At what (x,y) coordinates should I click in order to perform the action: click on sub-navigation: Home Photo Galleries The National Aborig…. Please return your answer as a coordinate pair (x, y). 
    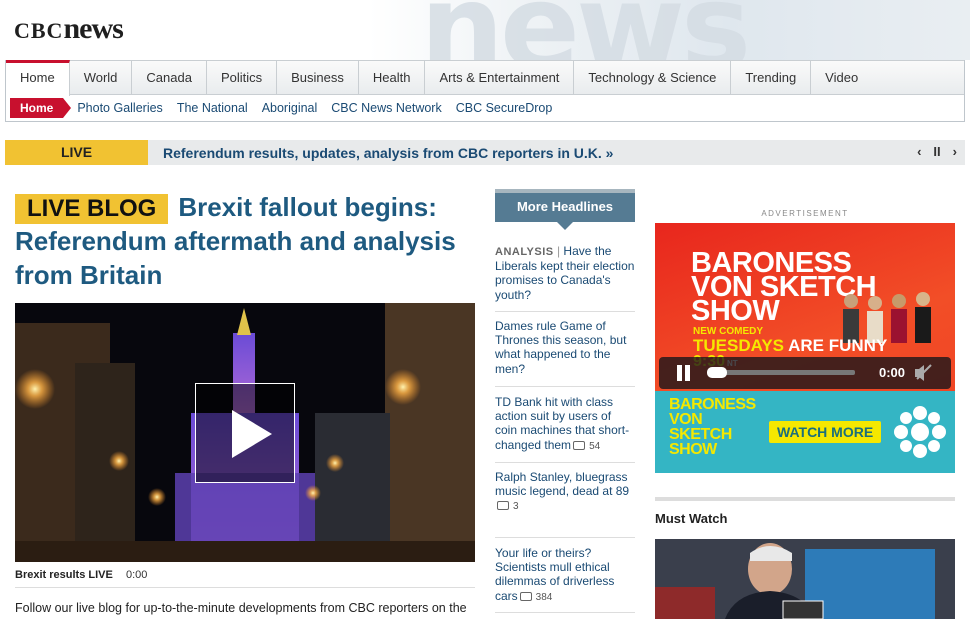
    Looking at the image, I should click on (485, 108).